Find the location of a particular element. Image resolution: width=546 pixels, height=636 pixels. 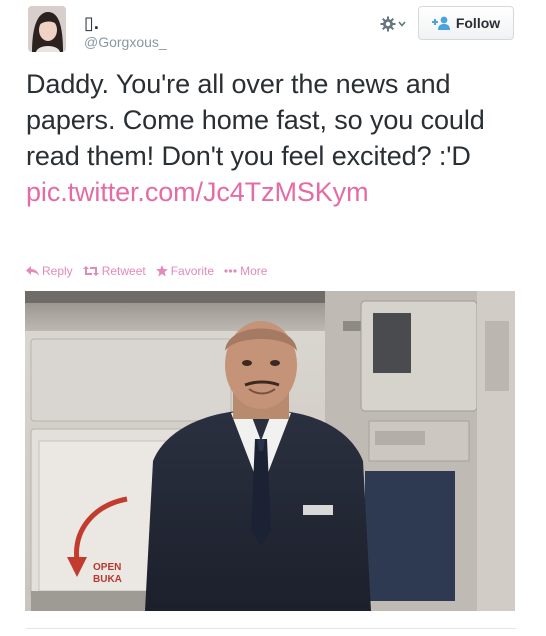

tweet-actions: Reply Retweet Favorite More is located at coordinates (151, 271).